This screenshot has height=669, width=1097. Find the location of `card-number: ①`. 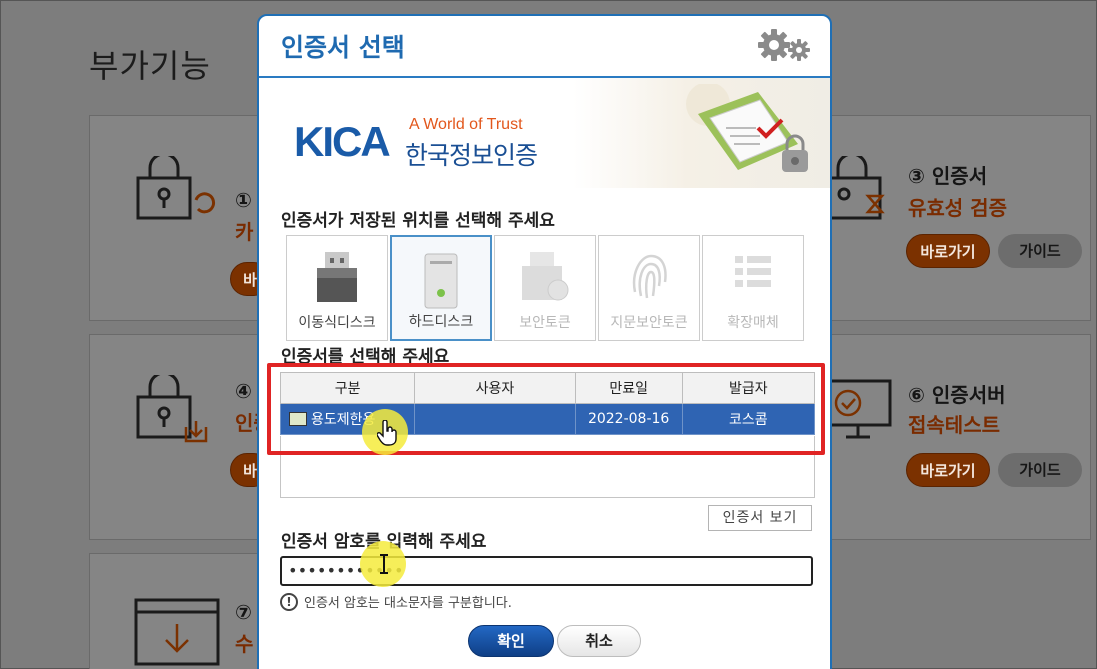

card-number: ① is located at coordinates (243, 200).